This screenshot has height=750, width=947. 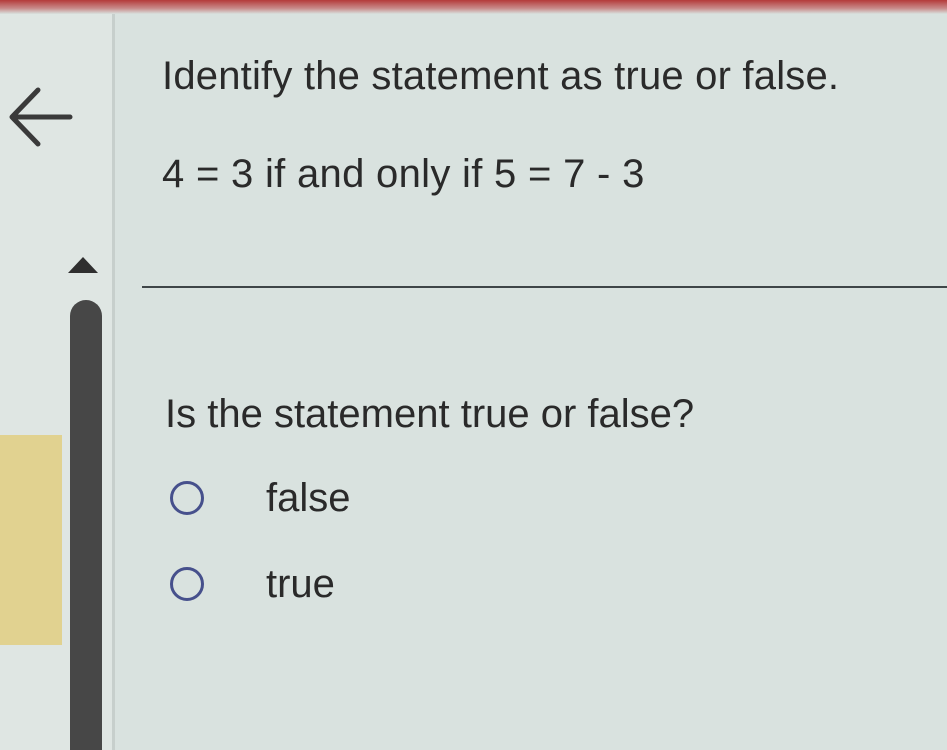 What do you see at coordinates (403, 174) in the screenshot?
I see `logic-statement: 4 = 3 if and only if 5 = 7 - 3` at bounding box center [403, 174].